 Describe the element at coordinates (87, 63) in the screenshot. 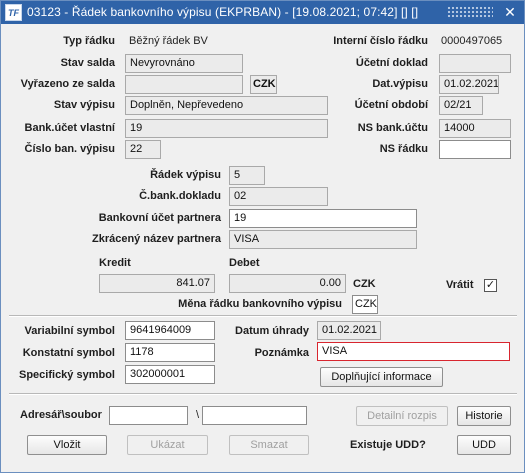

I see `stav-salda-label: Stav salda` at that location.